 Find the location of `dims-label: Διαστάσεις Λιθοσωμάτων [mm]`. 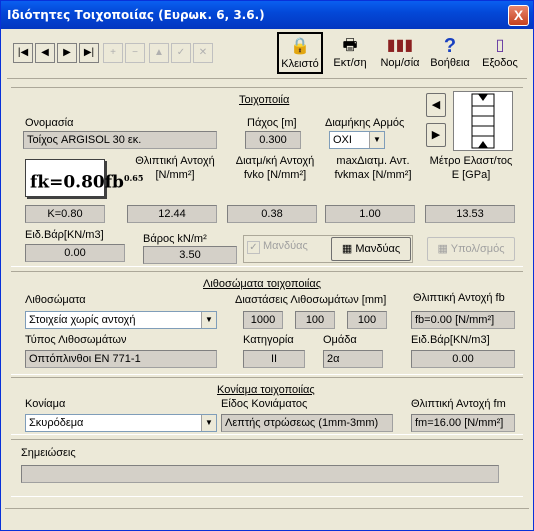

dims-label: Διαστάσεις Λιθοσωμάτων [mm] is located at coordinates (311, 300).